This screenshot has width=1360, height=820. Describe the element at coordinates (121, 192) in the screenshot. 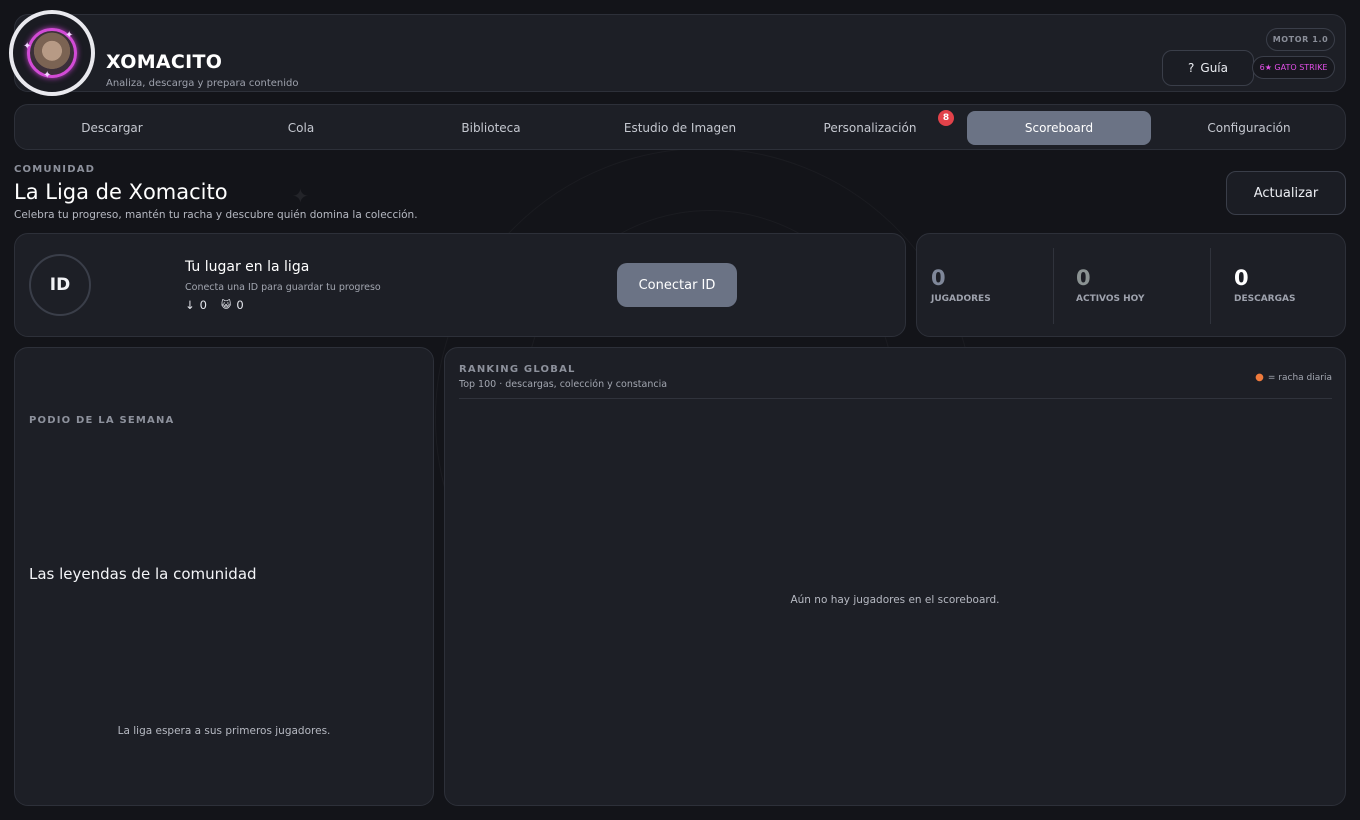

I see `page-title: La Liga de Xomacito` at that location.